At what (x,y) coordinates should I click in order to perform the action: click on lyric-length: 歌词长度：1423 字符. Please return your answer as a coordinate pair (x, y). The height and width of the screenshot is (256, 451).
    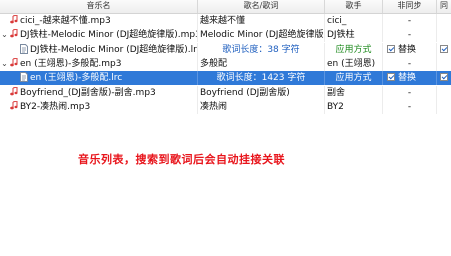
    Looking at the image, I should click on (261, 78).